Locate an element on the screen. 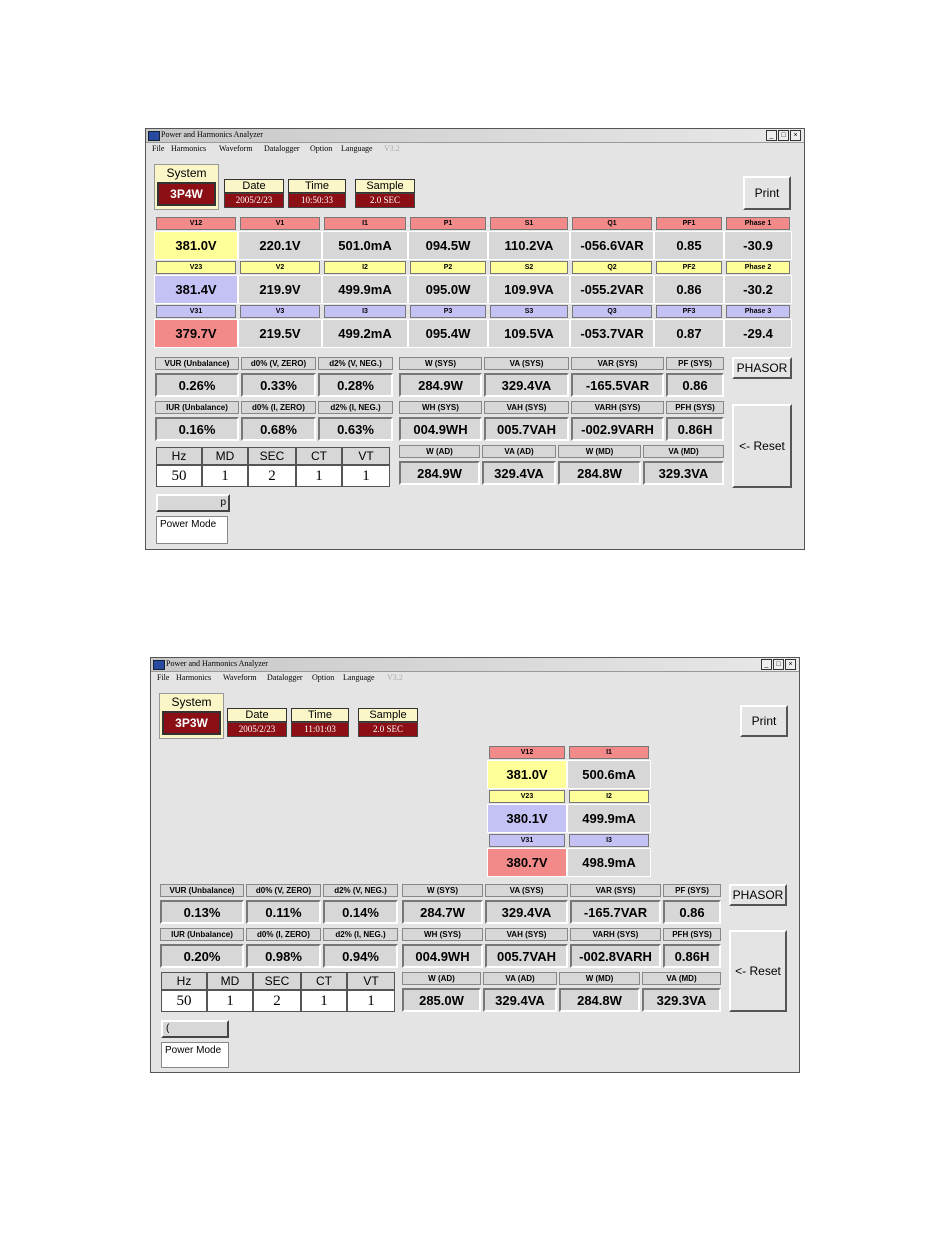 The image size is (950, 1260). phase-header-label: PF1 is located at coordinates (689, 223).